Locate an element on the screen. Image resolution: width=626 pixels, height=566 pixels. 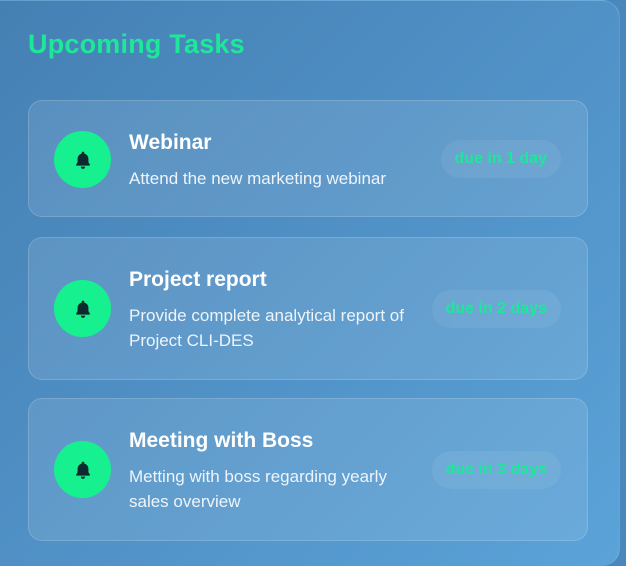
task-title: Webinar is located at coordinates (170, 142).